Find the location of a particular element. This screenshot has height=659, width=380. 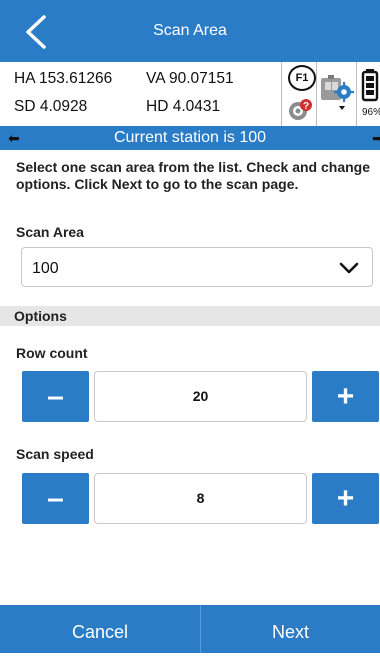

row-count-input: 20 is located at coordinates (200, 396).